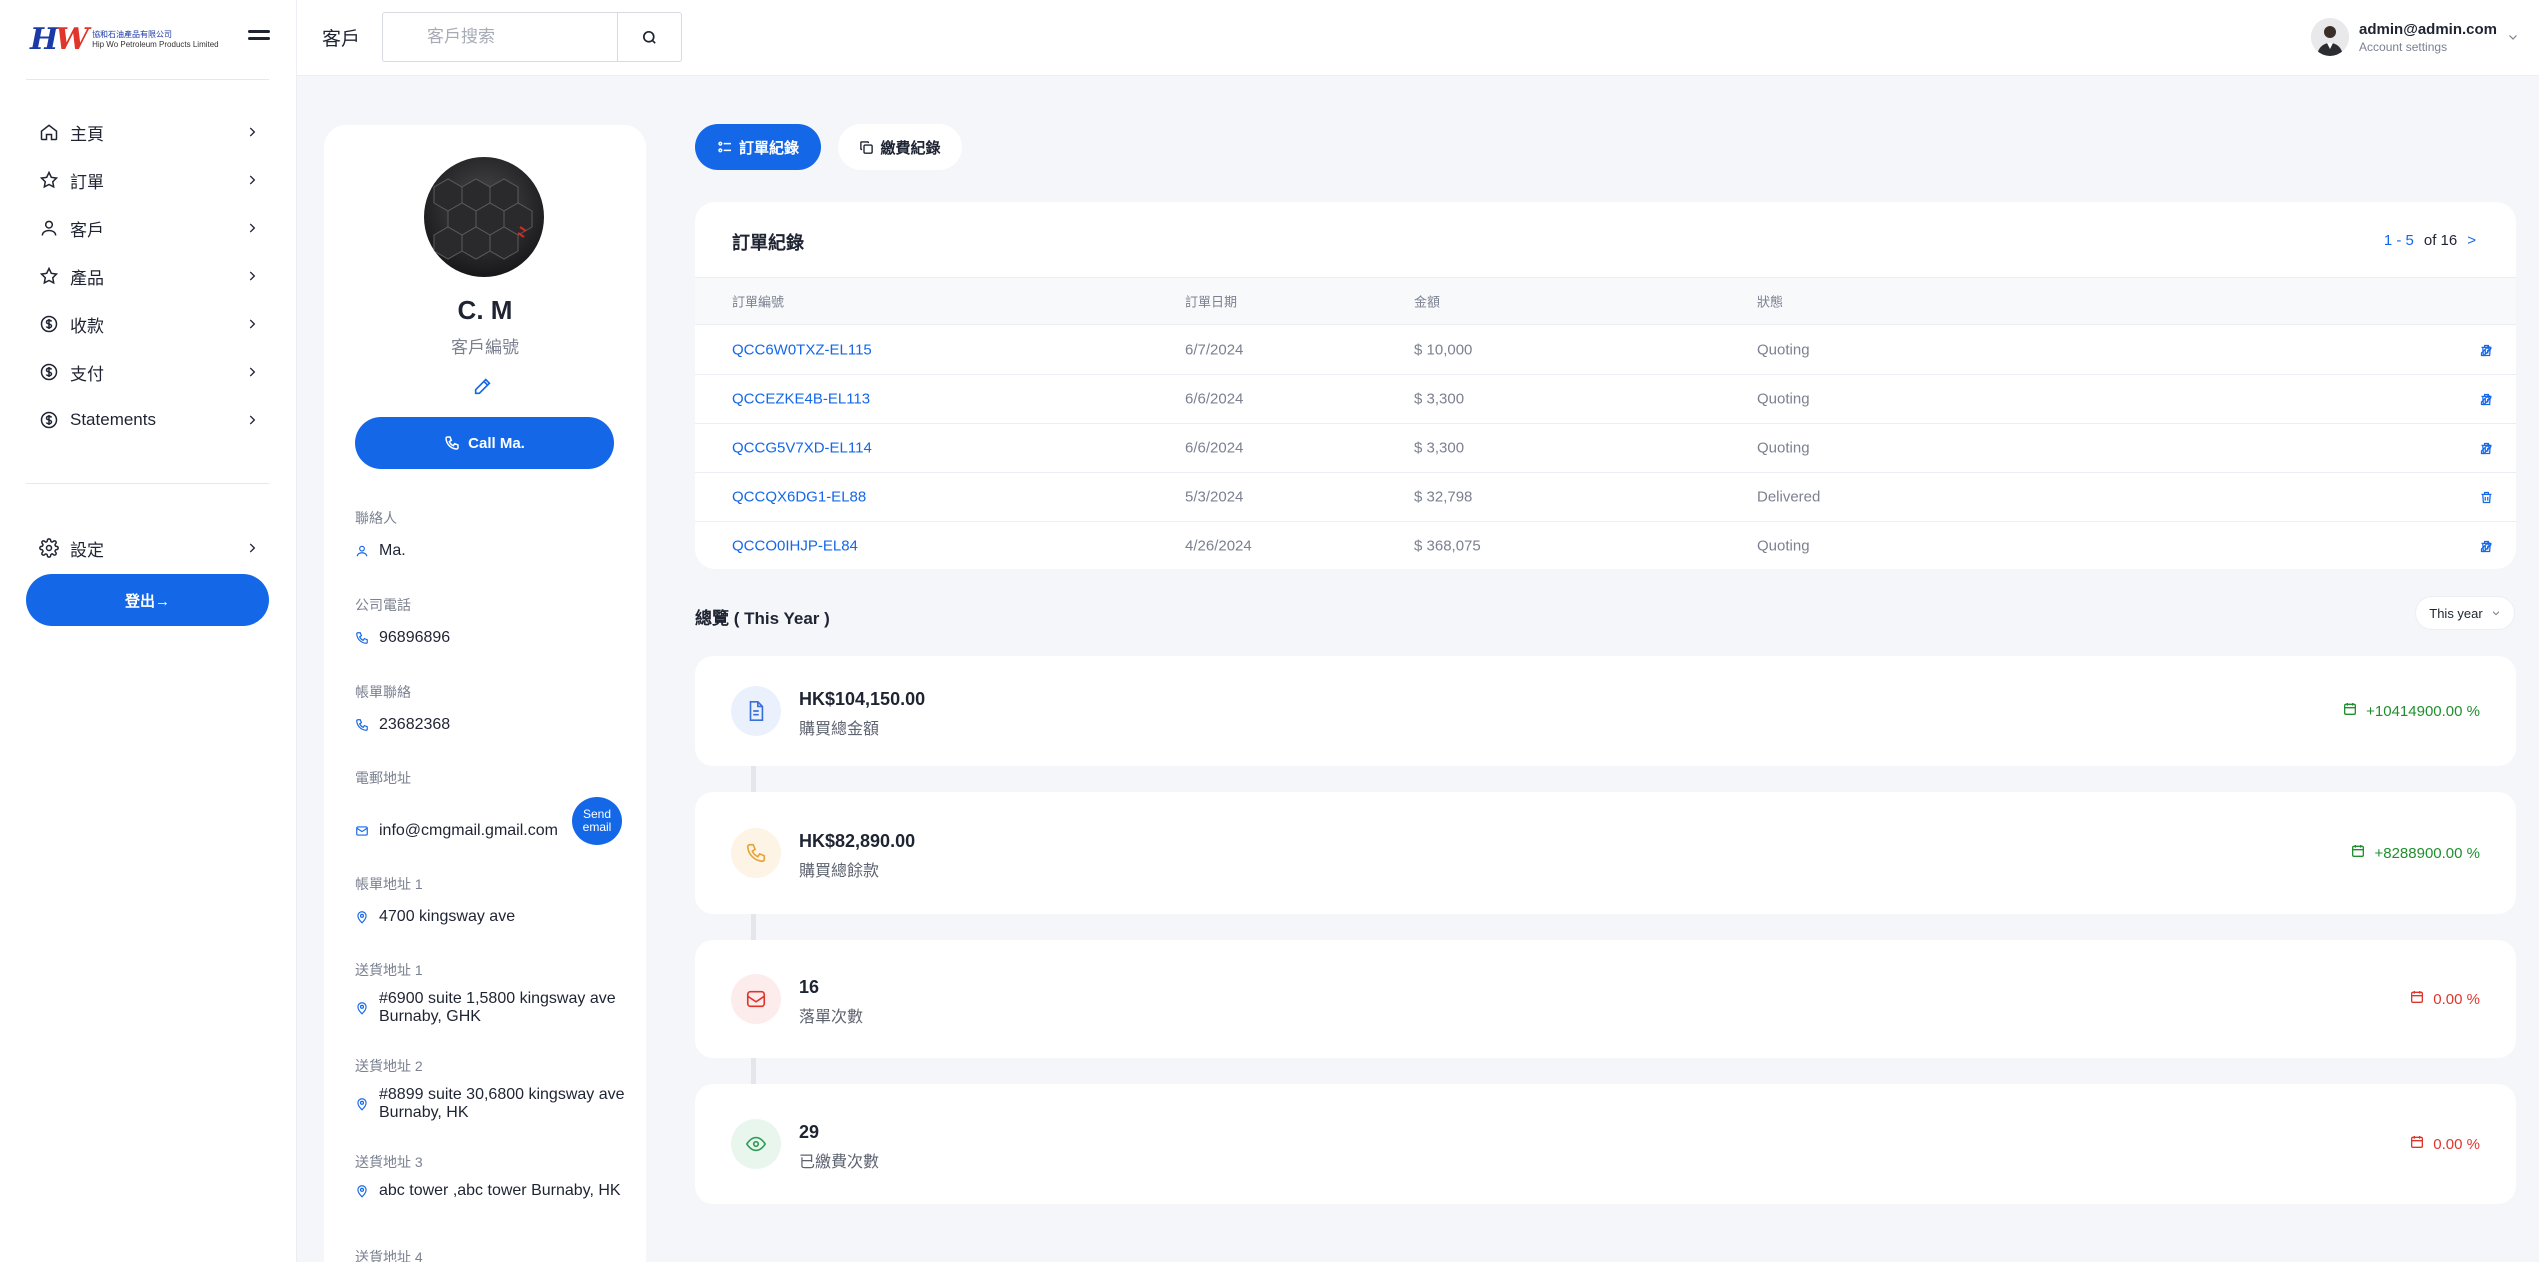  What do you see at coordinates (259, 37) in the screenshot?
I see `menu-toggle-icon` at bounding box center [259, 37].